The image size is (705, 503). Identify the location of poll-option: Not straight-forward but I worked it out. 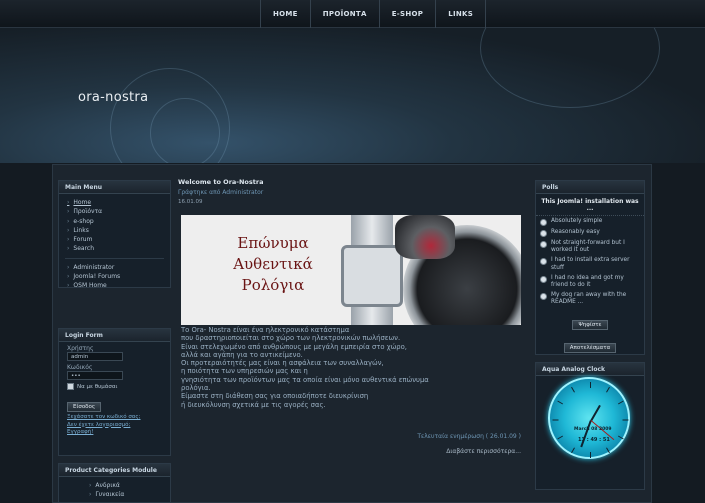
(590, 246).